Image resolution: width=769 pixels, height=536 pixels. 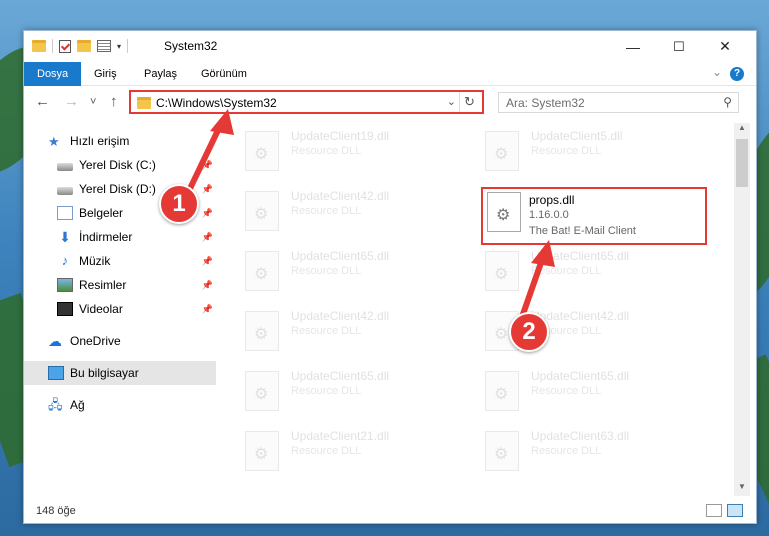 What do you see at coordinates (71, 101) in the screenshot?
I see `forward-button: →` at bounding box center [71, 101].